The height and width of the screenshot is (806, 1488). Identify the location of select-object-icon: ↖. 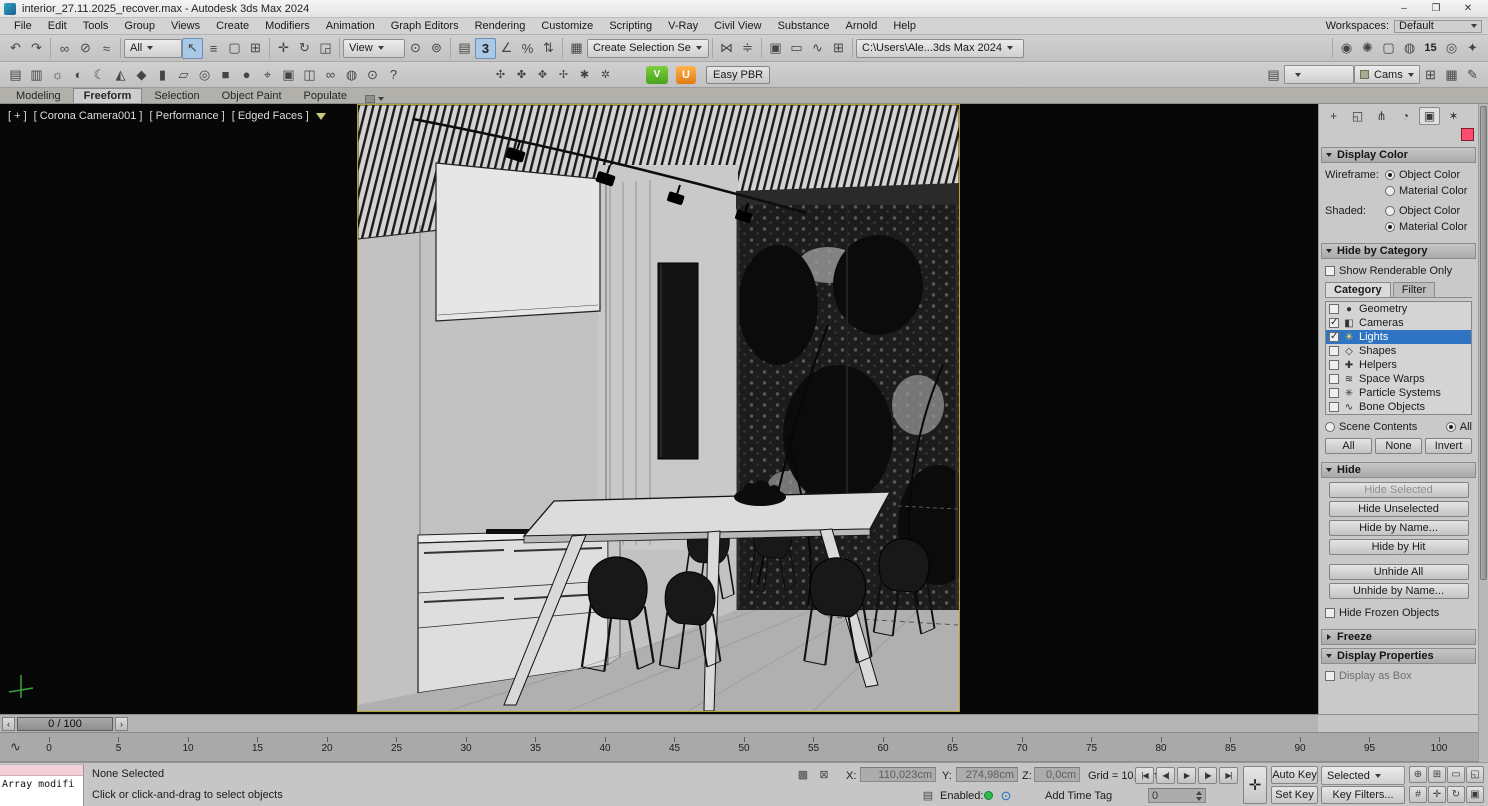
(192, 48).